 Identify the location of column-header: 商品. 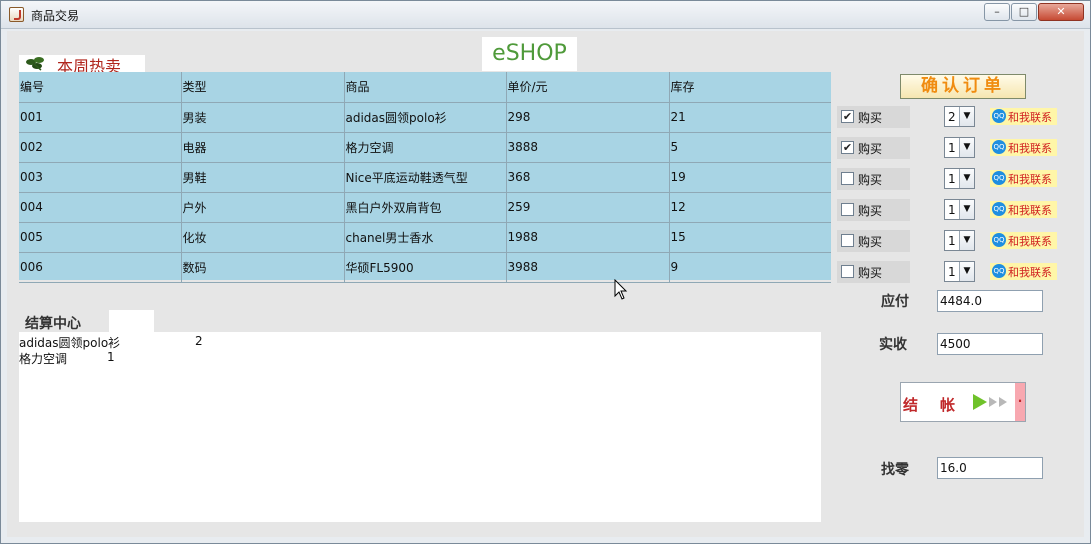
(425, 87).